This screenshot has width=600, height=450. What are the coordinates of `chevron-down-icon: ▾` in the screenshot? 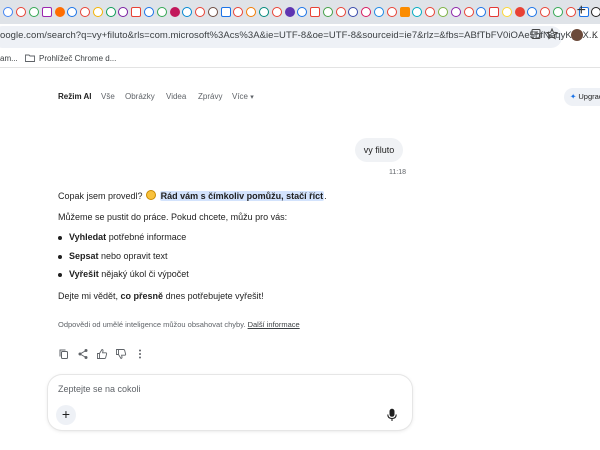 It's located at (252, 97).